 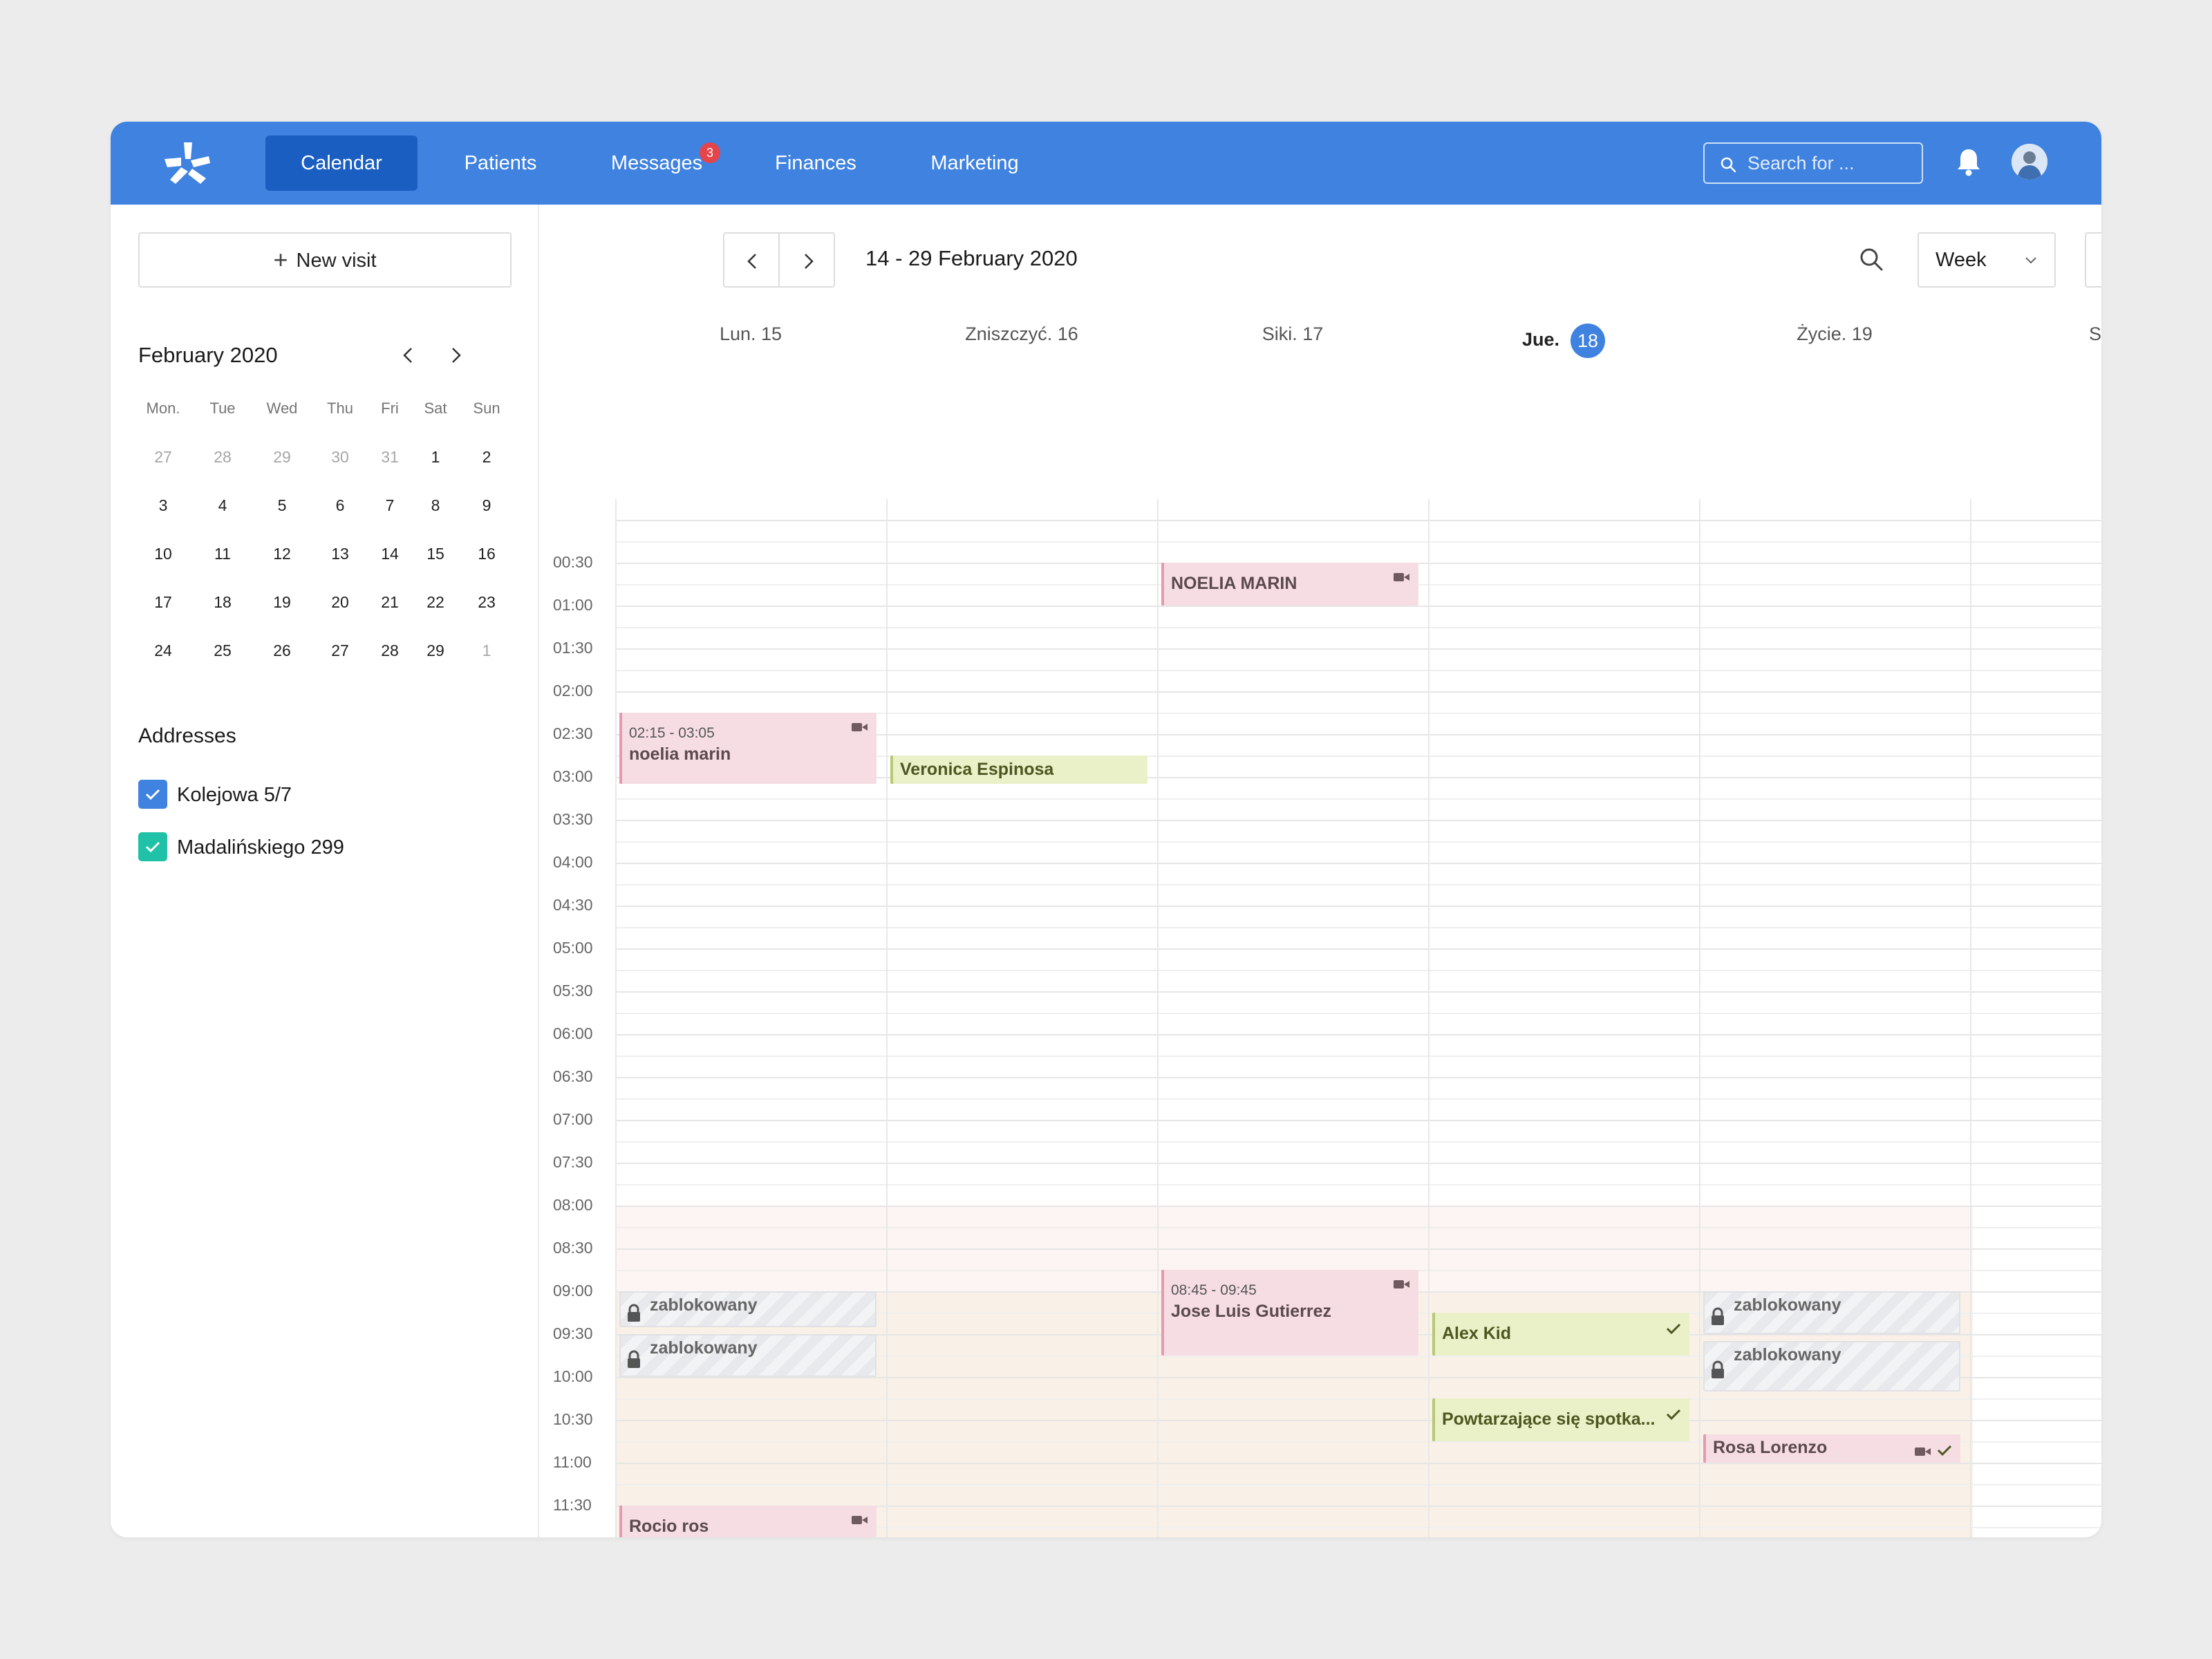 What do you see at coordinates (163, 554) in the screenshot?
I see `mini-calendar-day: 10` at bounding box center [163, 554].